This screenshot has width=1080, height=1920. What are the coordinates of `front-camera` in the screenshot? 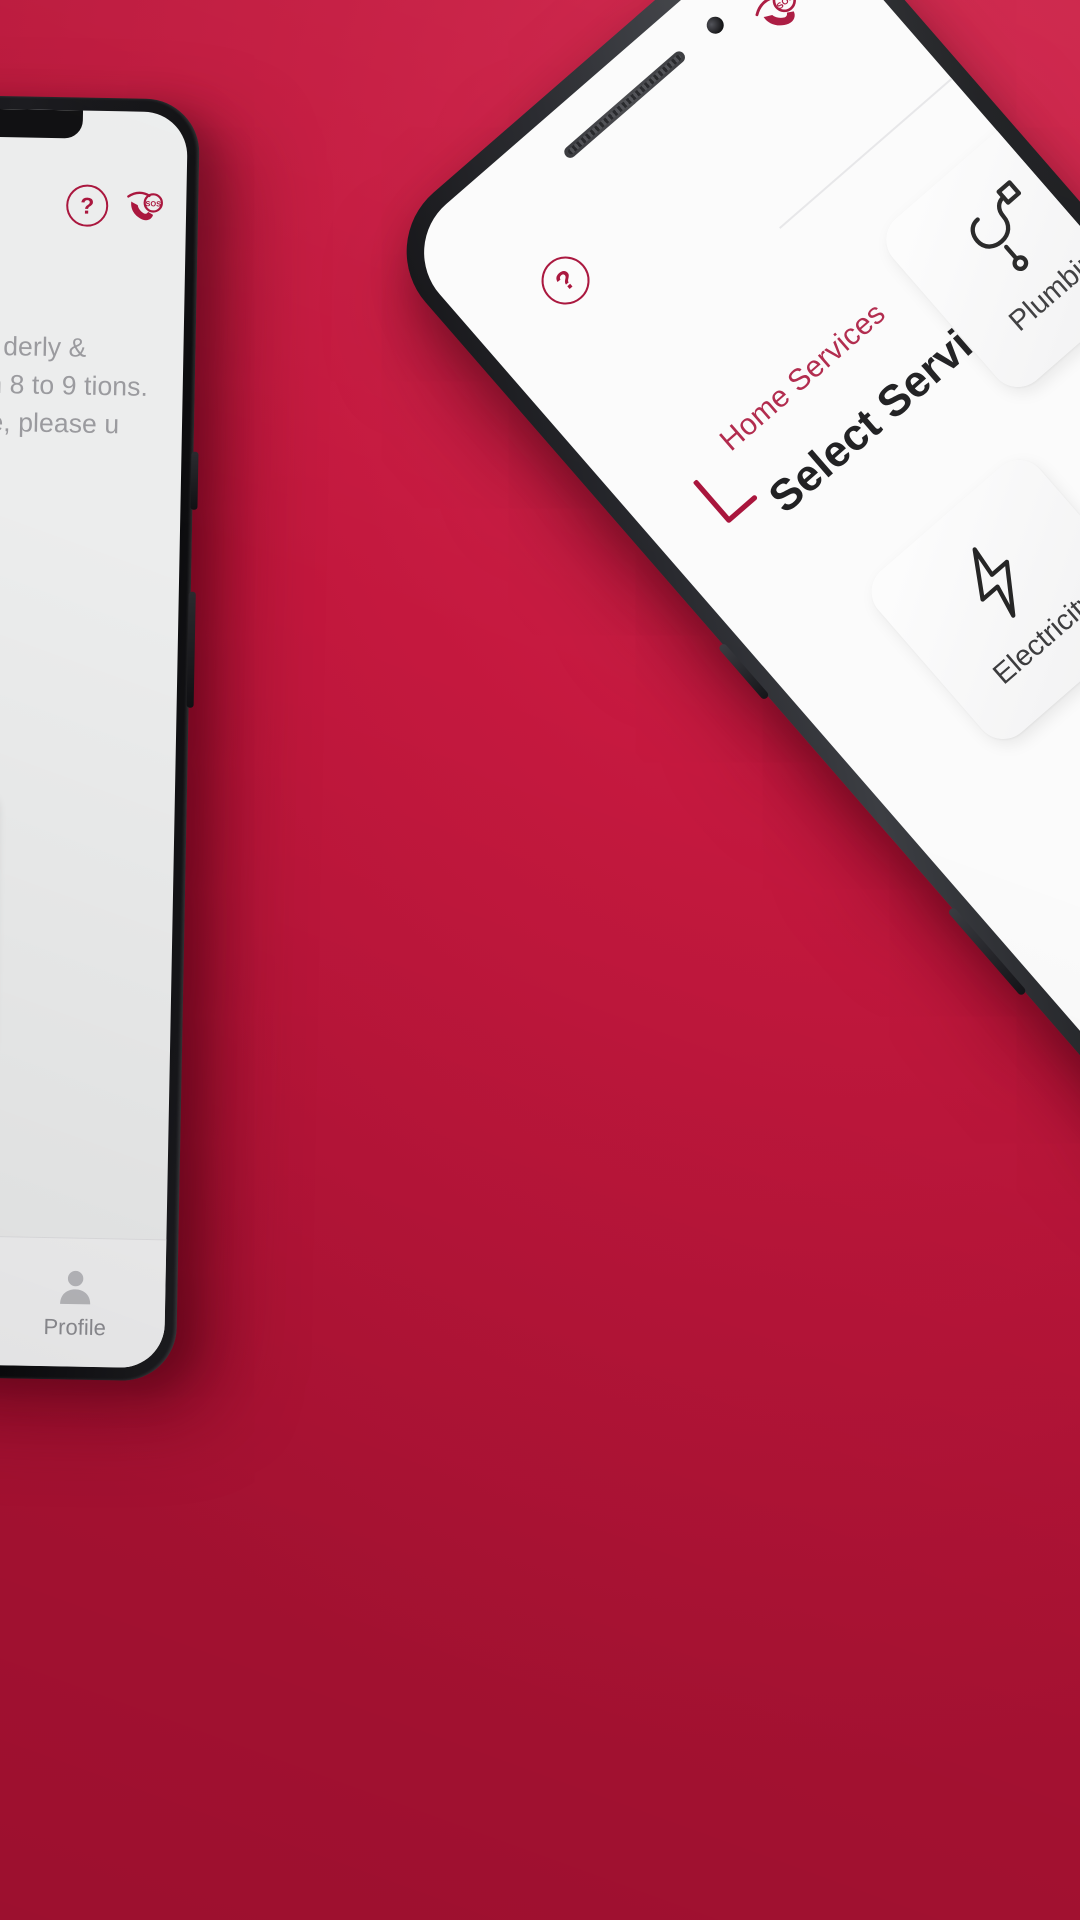 It's located at (715, 25).